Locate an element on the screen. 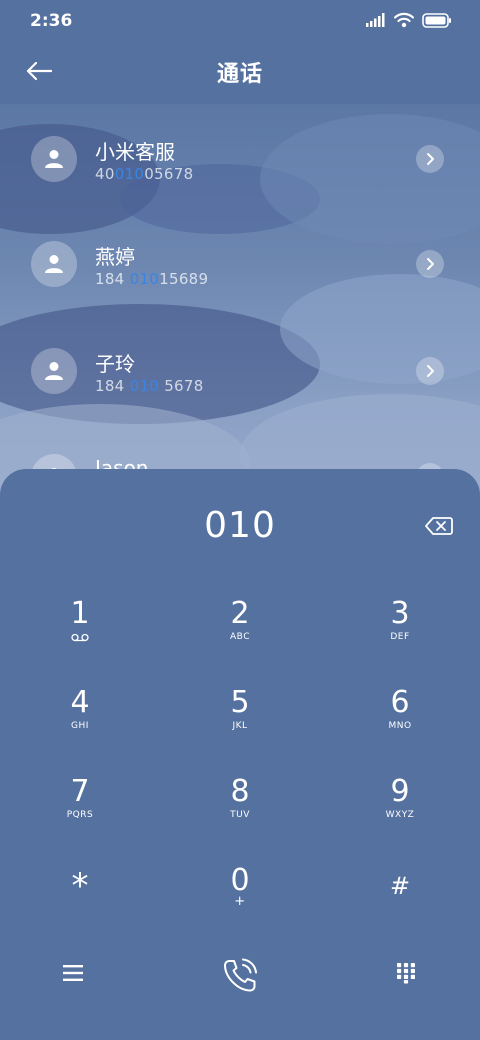 This screenshot has height=1040, width=480. dial-key-1: 1 is located at coordinates (80, 637).